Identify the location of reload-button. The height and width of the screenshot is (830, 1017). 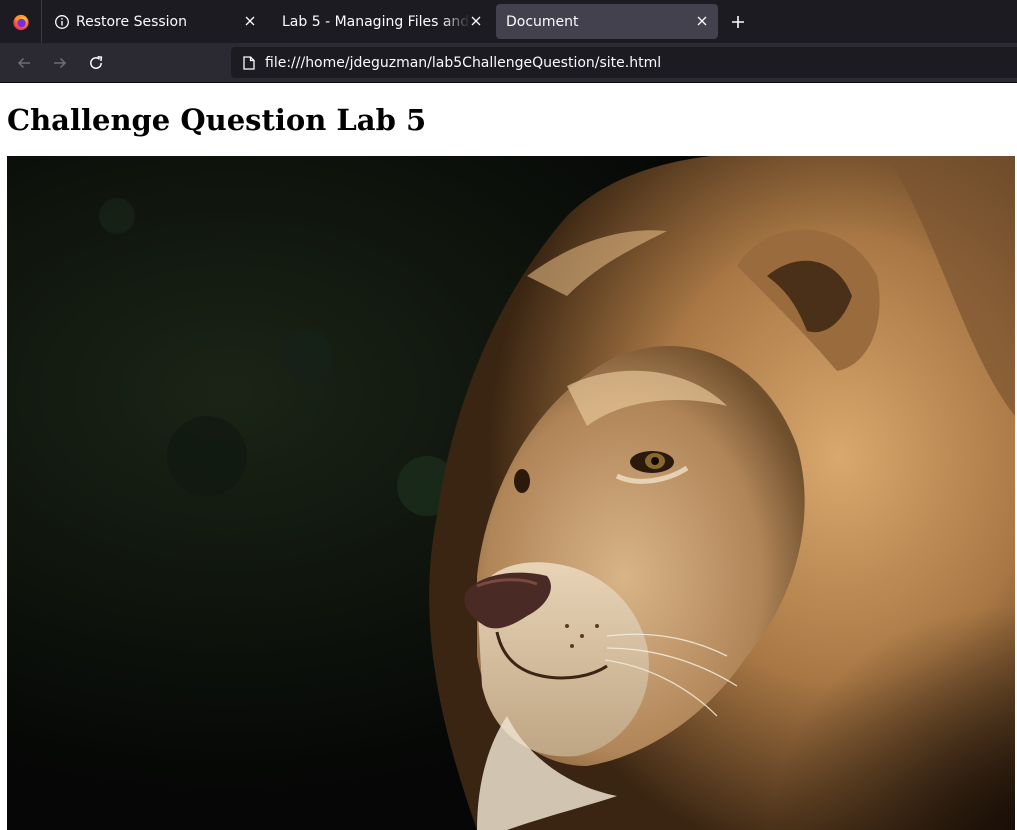
(96, 63).